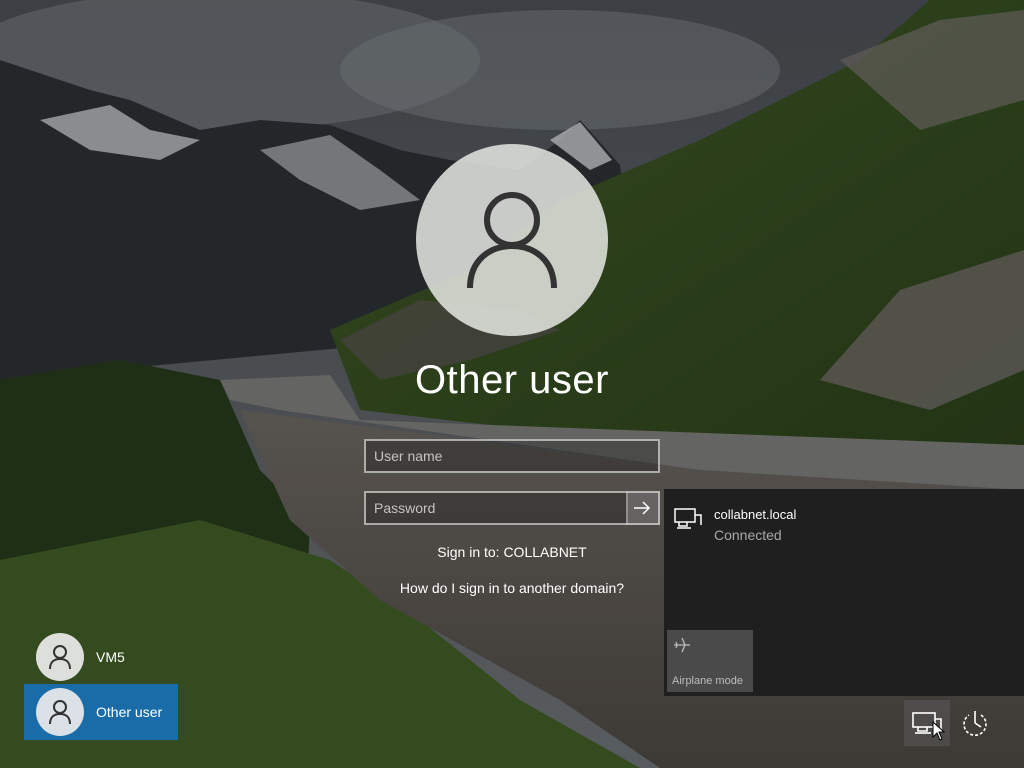 This screenshot has width=1024, height=768. I want to click on user-title: Other user, so click(512, 380).